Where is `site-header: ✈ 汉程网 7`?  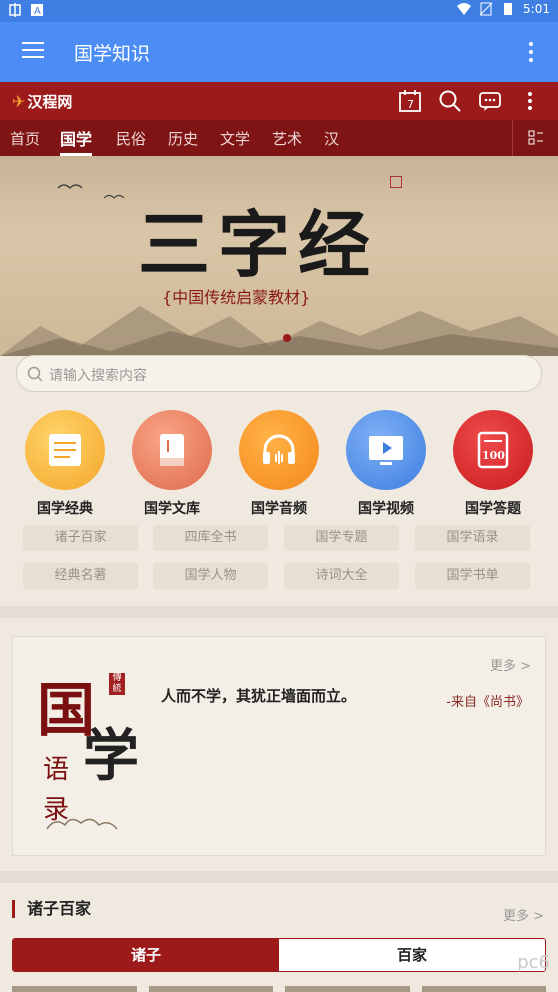
site-header: ✈ 汉程网 7 is located at coordinates (279, 101).